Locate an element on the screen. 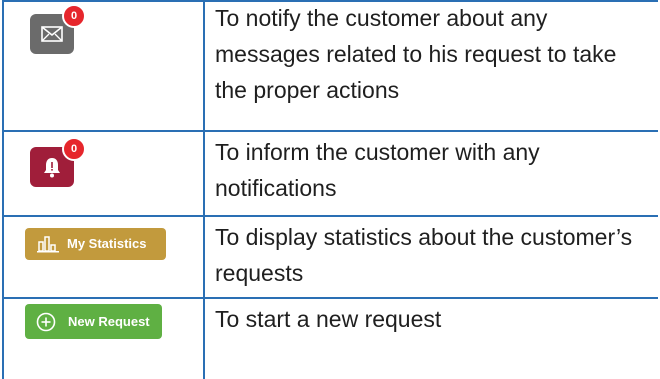  table-border-left is located at coordinates (3, 189).